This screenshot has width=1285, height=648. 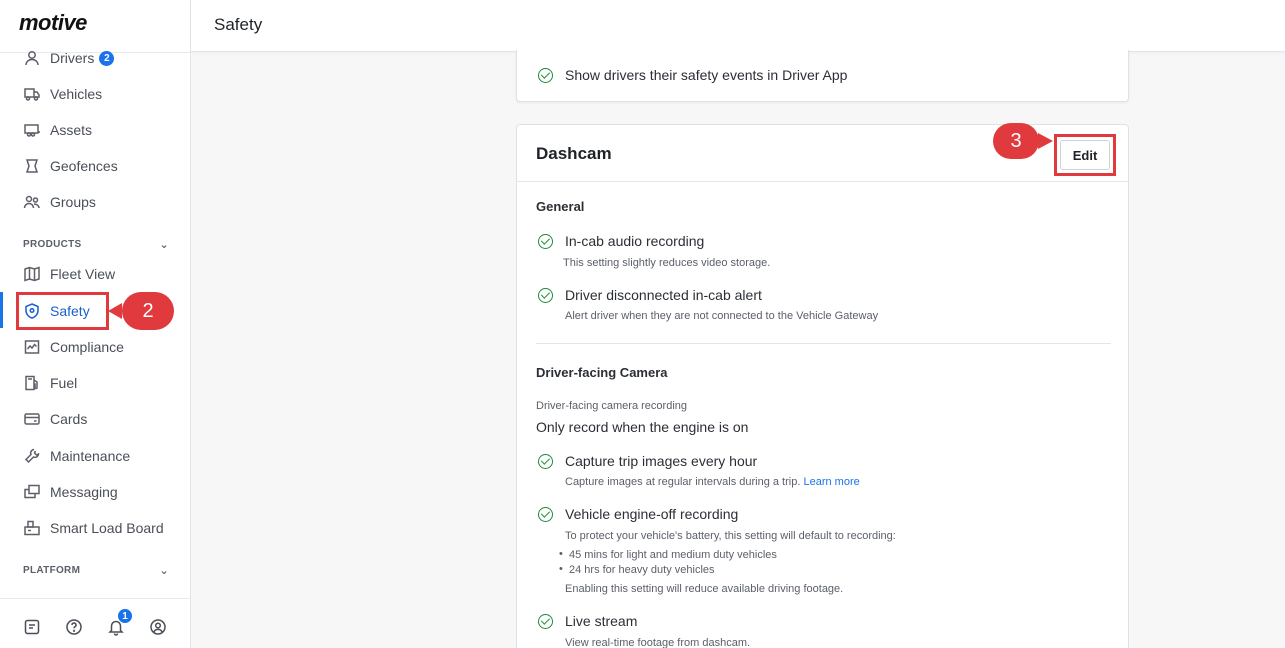 What do you see at coordinates (32, 492) in the screenshot?
I see `messaging-icon` at bounding box center [32, 492].